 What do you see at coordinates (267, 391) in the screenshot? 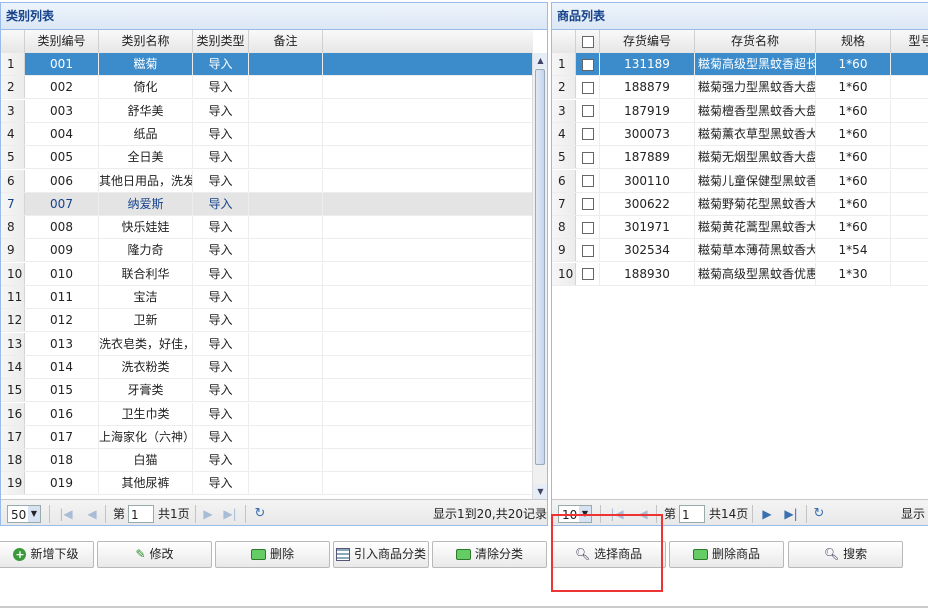
I see `table-row: 15 015 牙膏类 导入` at bounding box center [267, 391].